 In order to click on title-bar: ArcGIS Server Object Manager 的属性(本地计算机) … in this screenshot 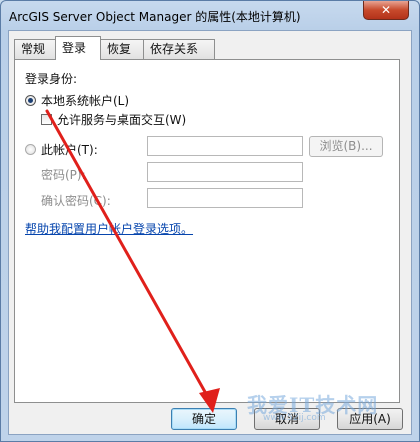, I will do `click(210, 15)`.